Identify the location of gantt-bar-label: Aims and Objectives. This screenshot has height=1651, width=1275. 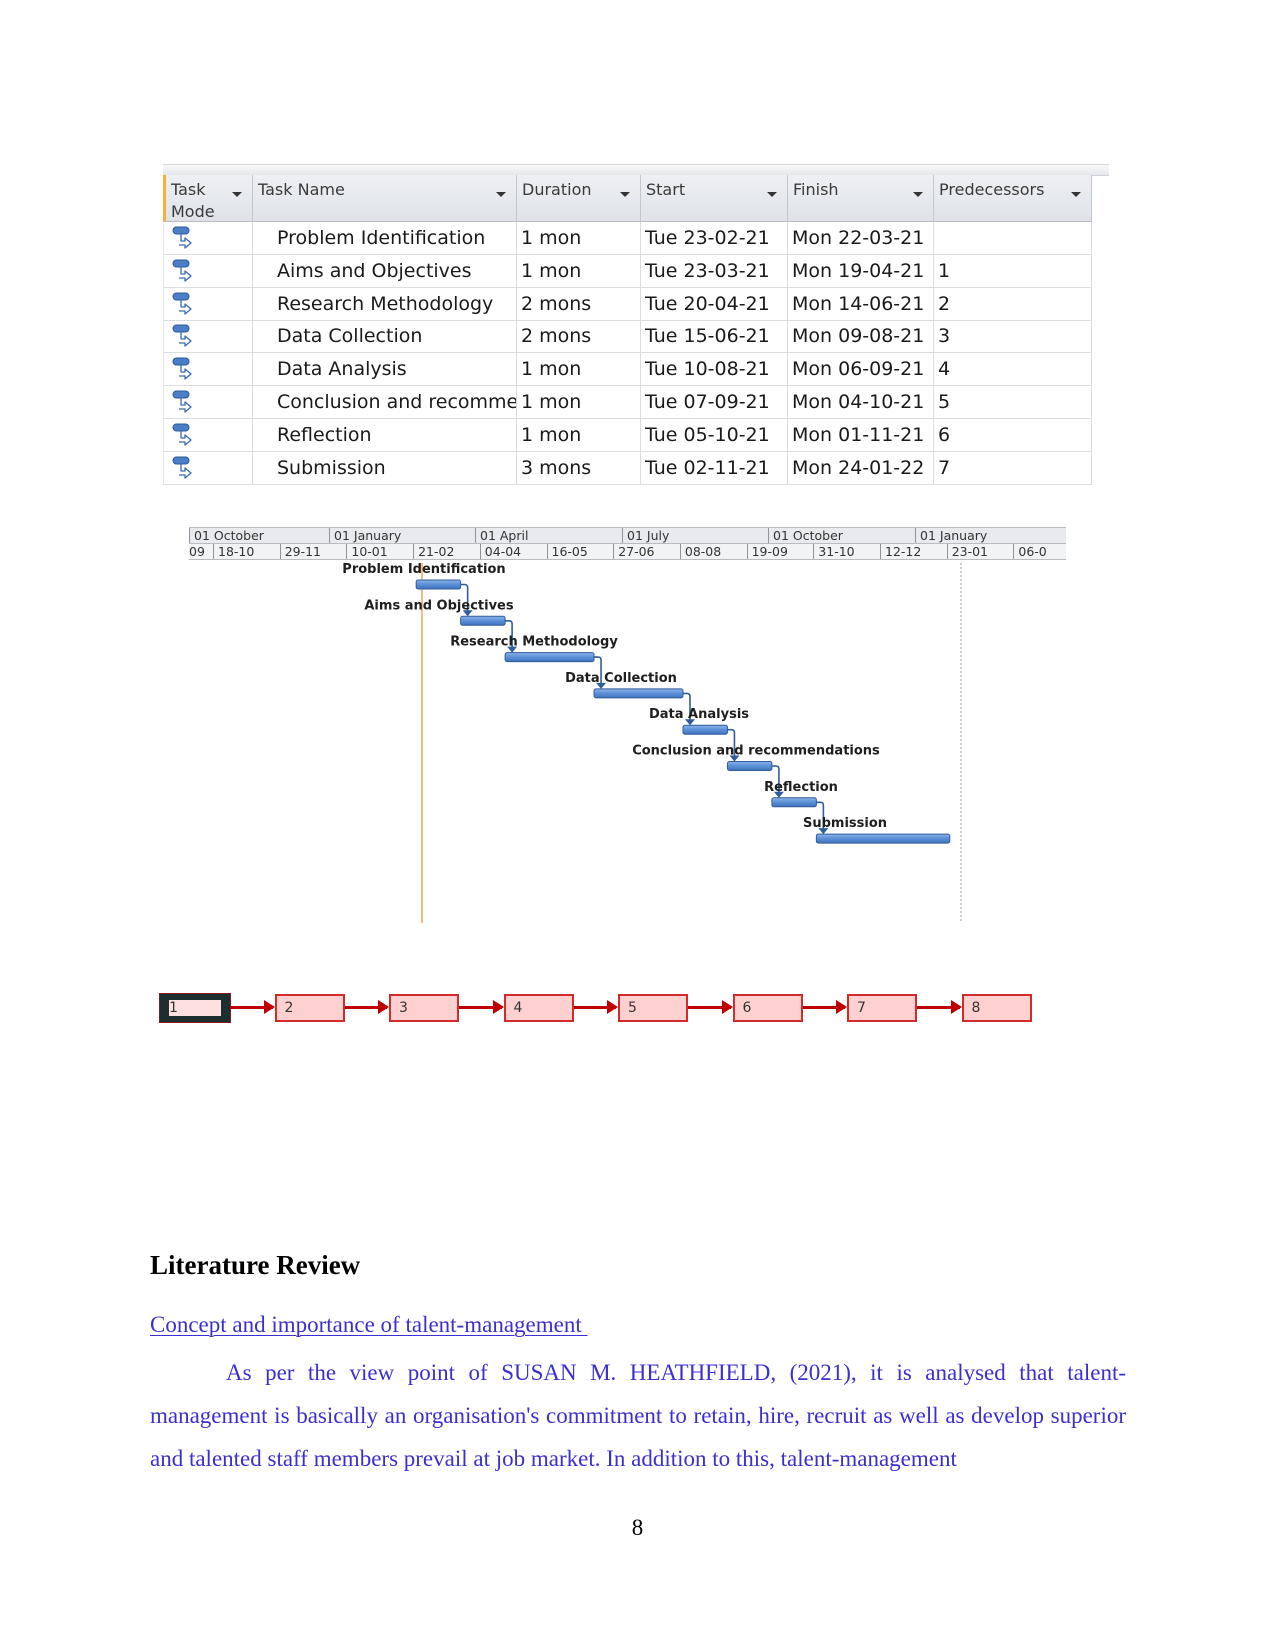
(438, 605).